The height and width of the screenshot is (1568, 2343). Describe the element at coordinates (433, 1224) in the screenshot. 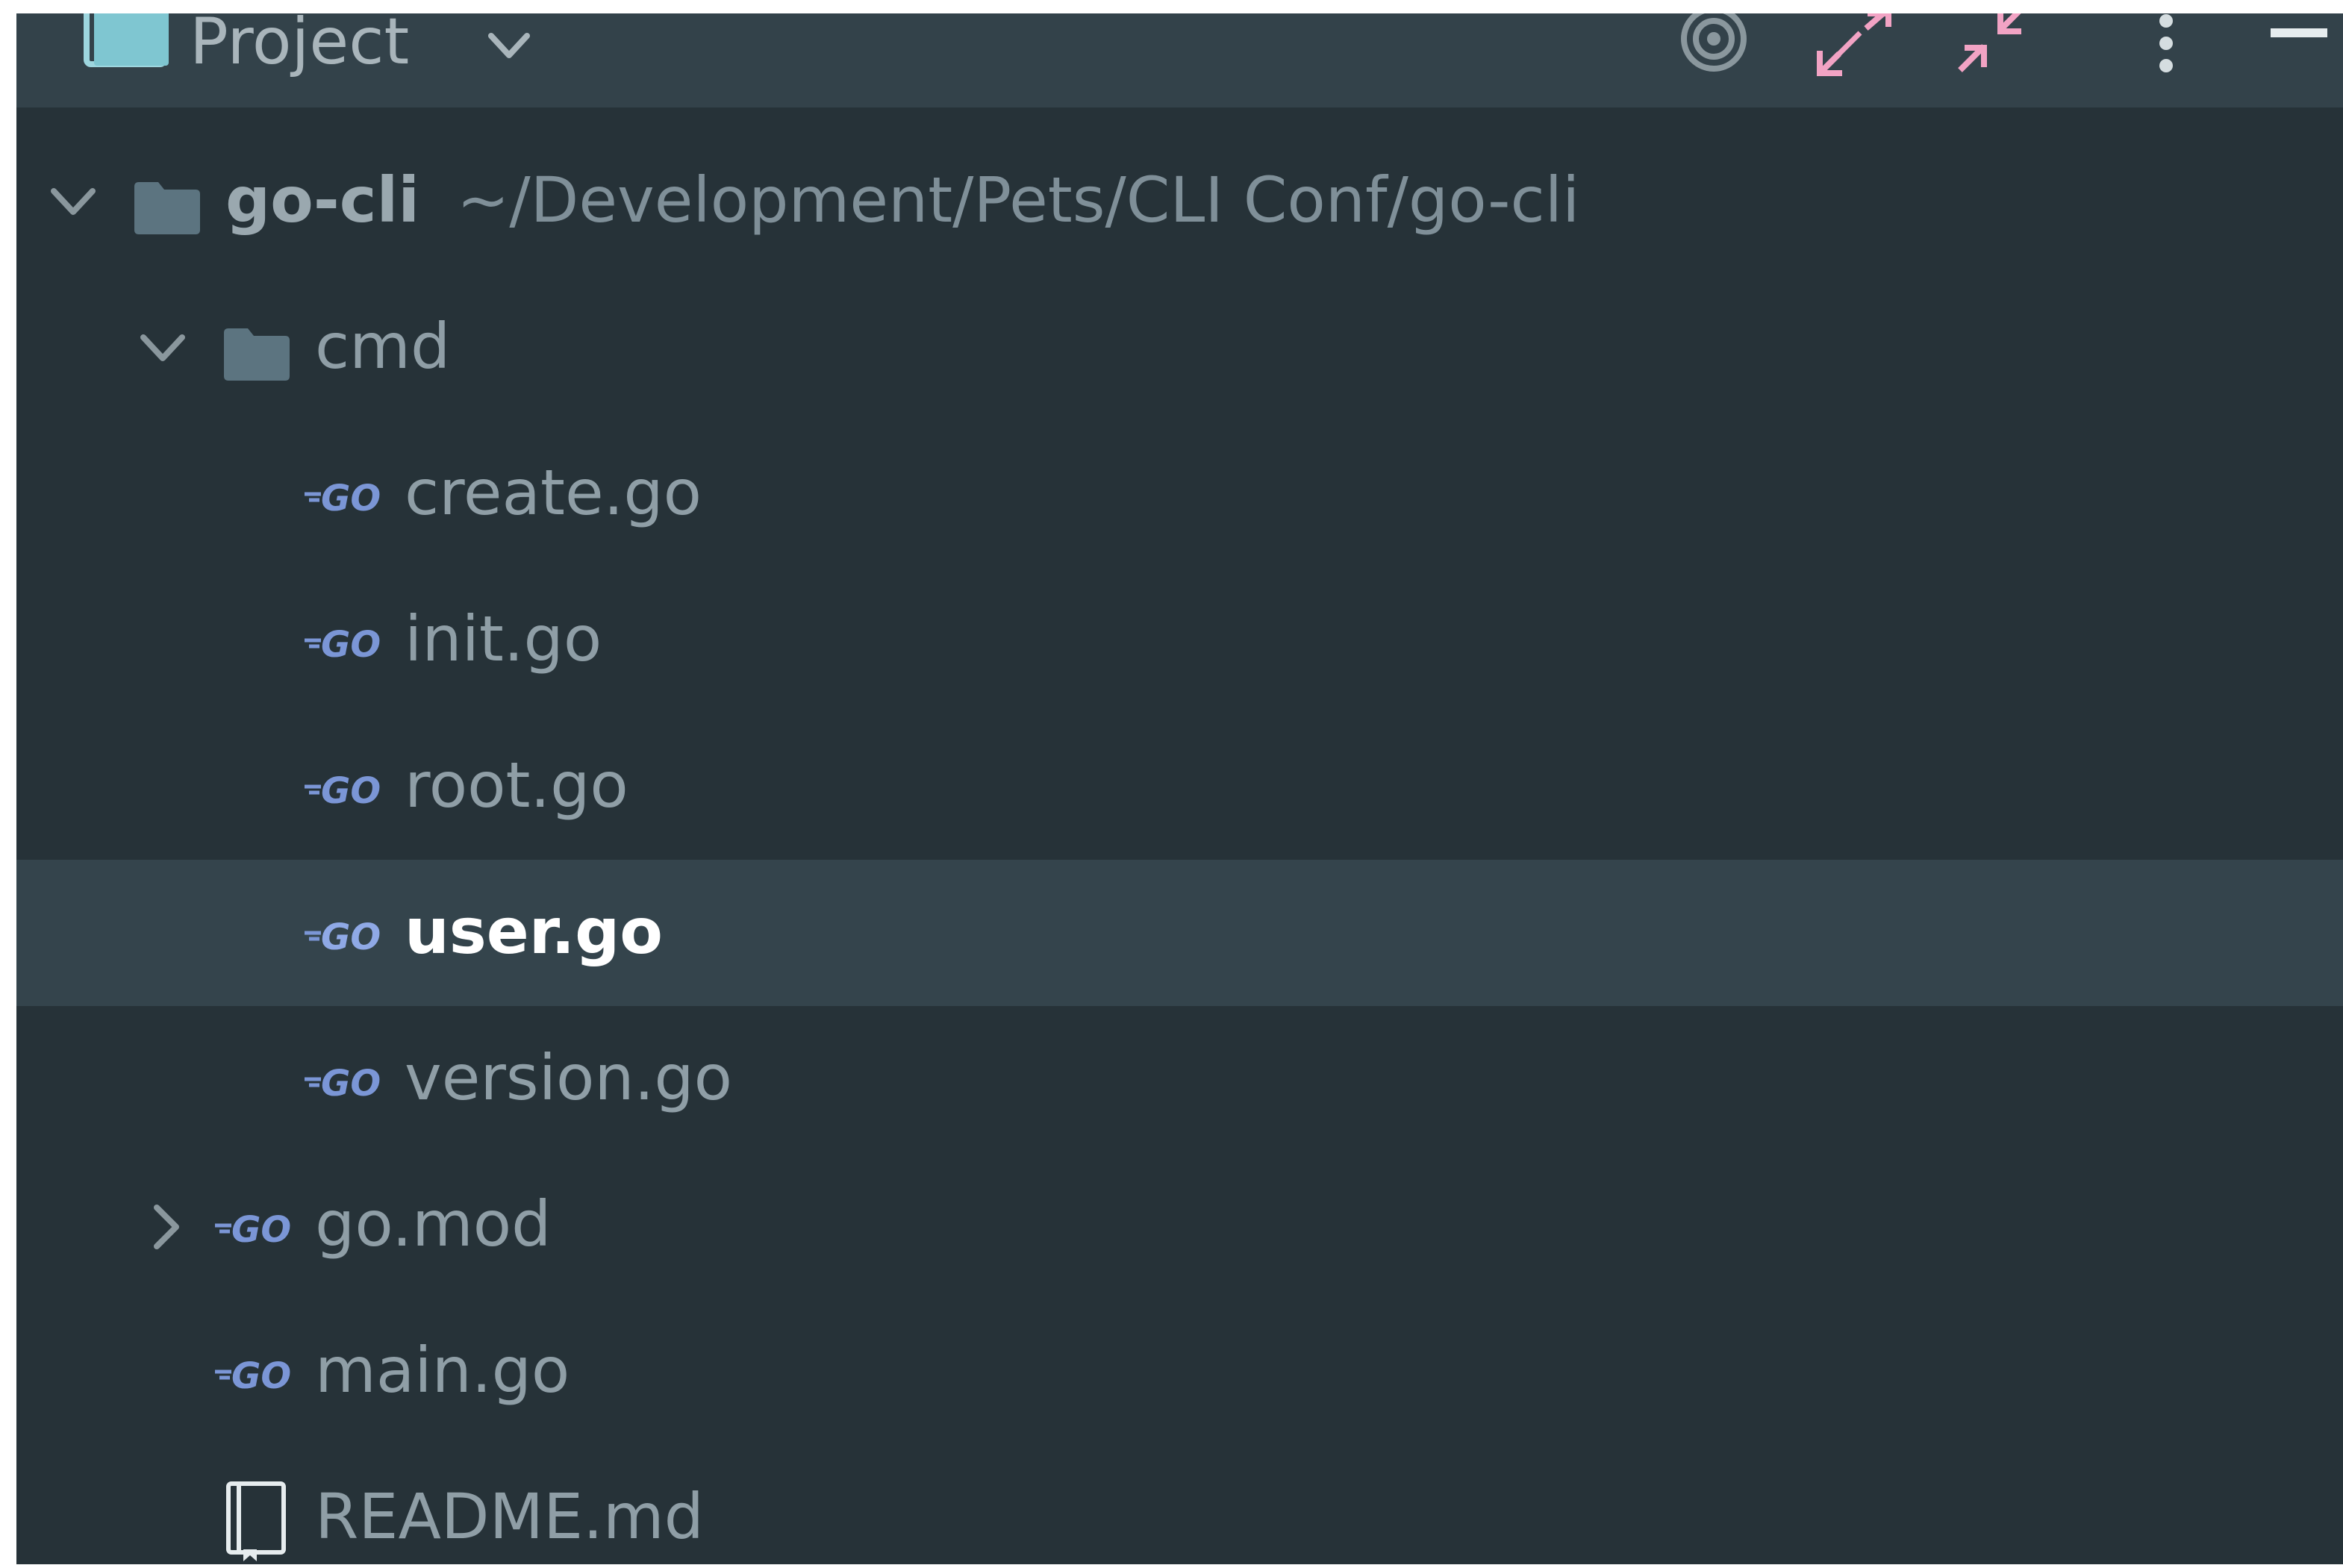

I see `tree-node-label: go.mod` at that location.